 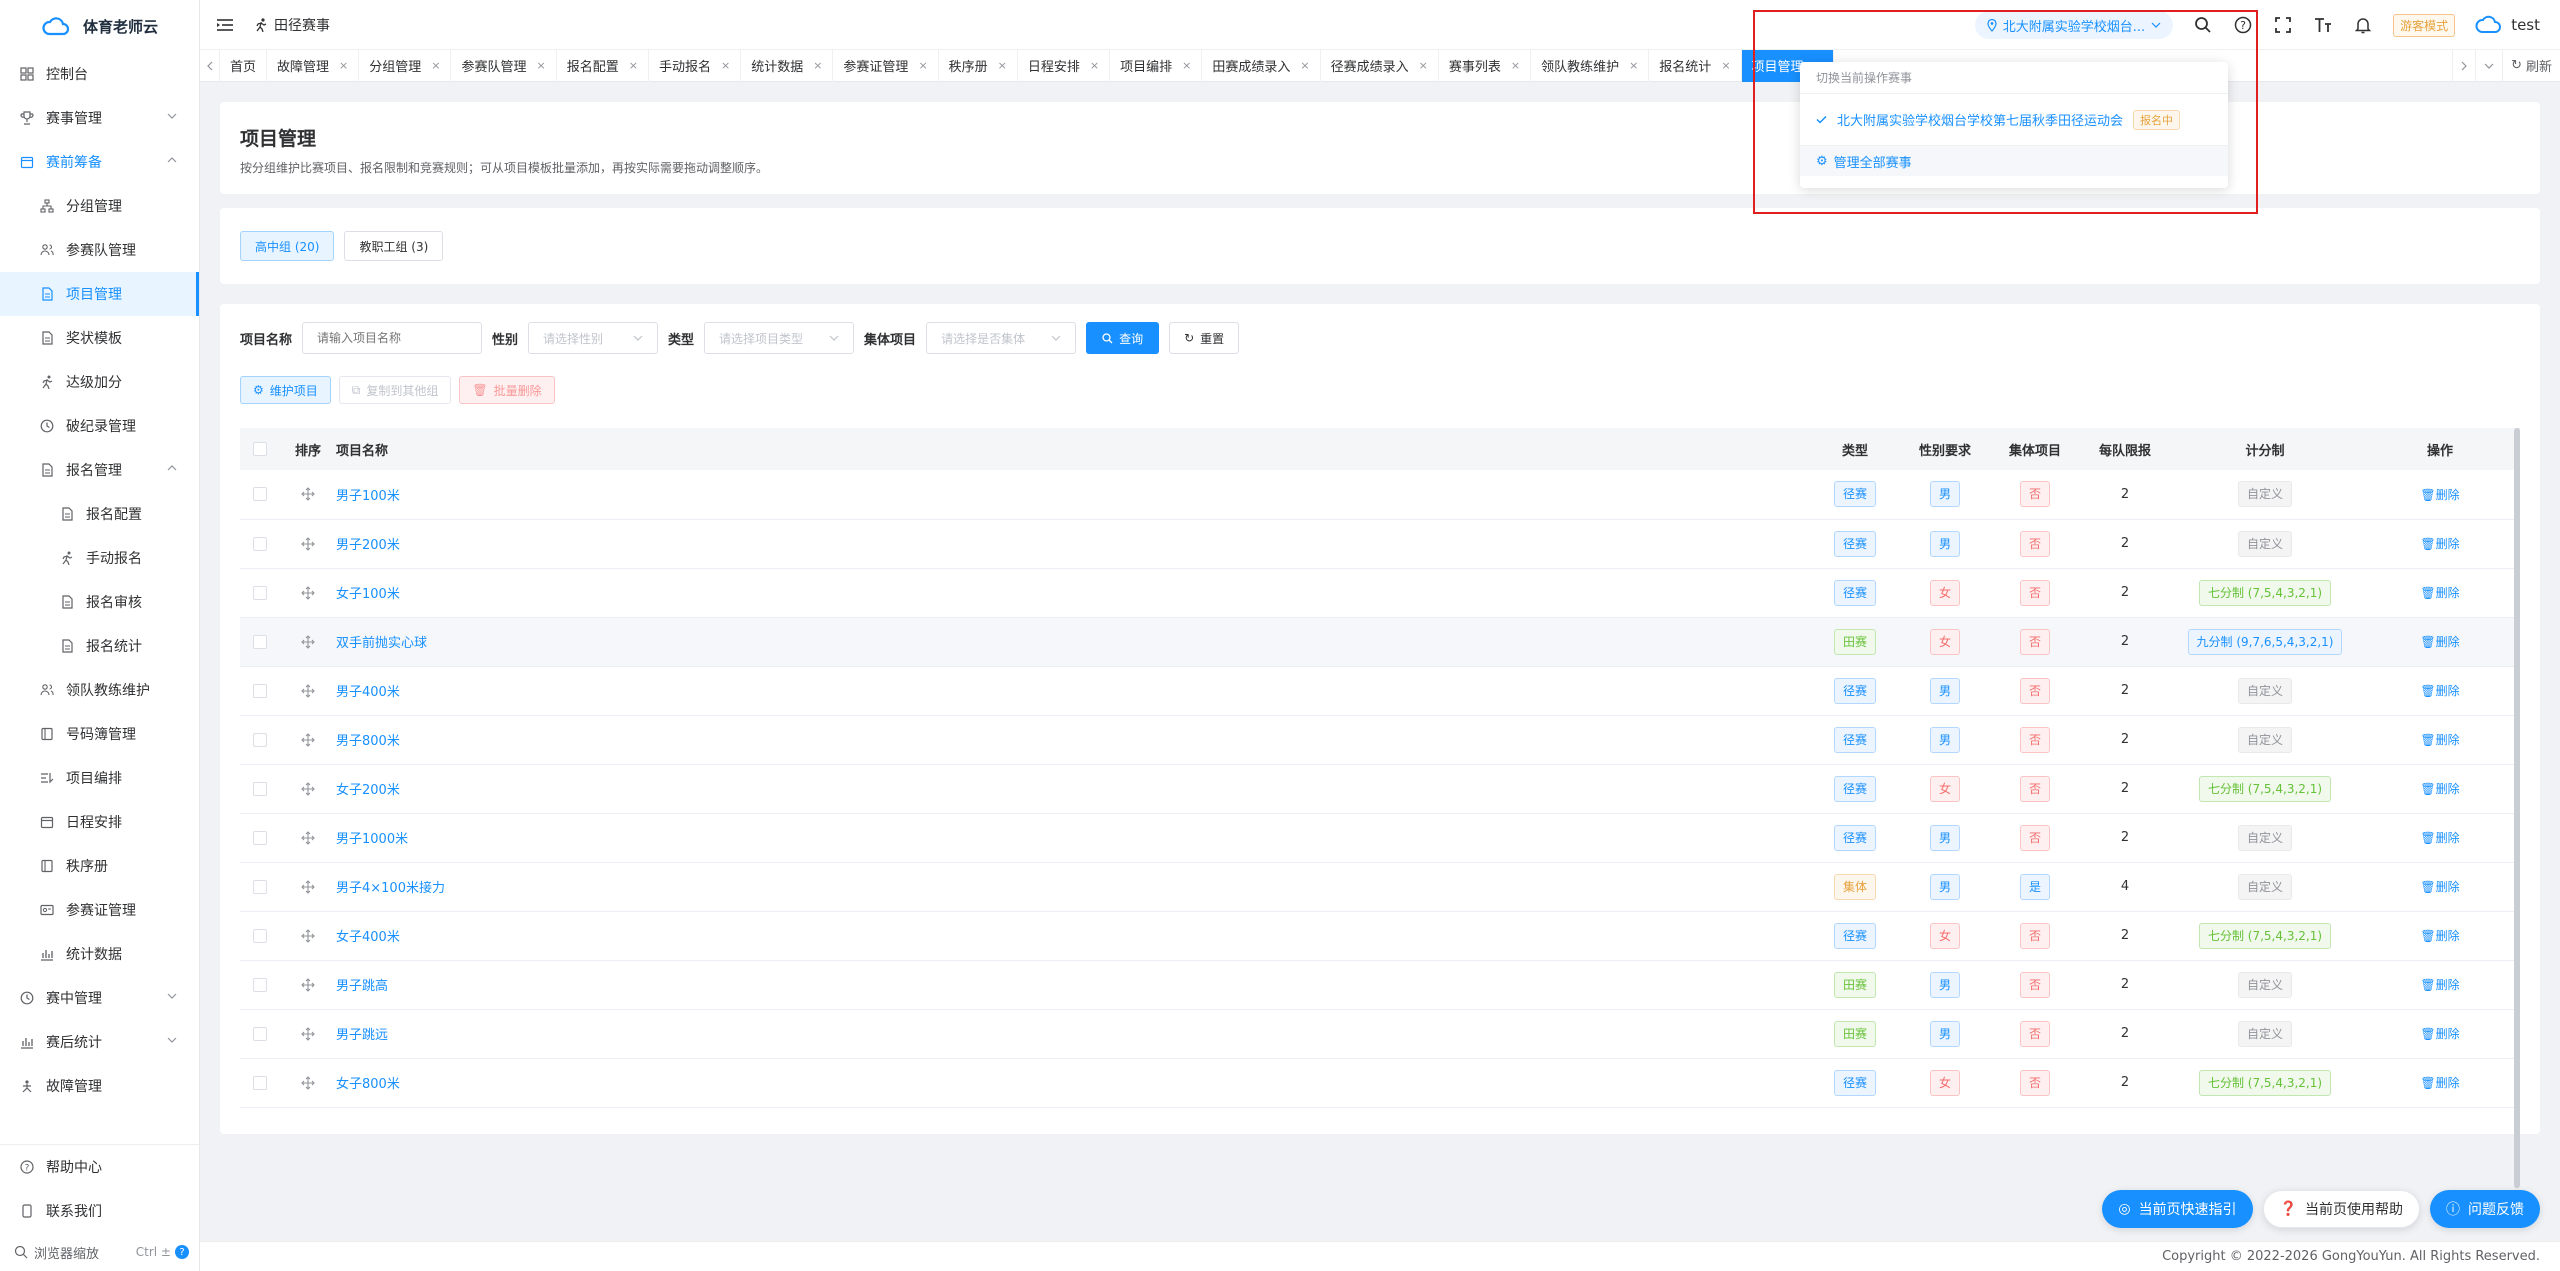 I want to click on table-row: 男子跳远 田赛 男 否 2 自定义 🗑删除, so click(x=1380, y=1034).